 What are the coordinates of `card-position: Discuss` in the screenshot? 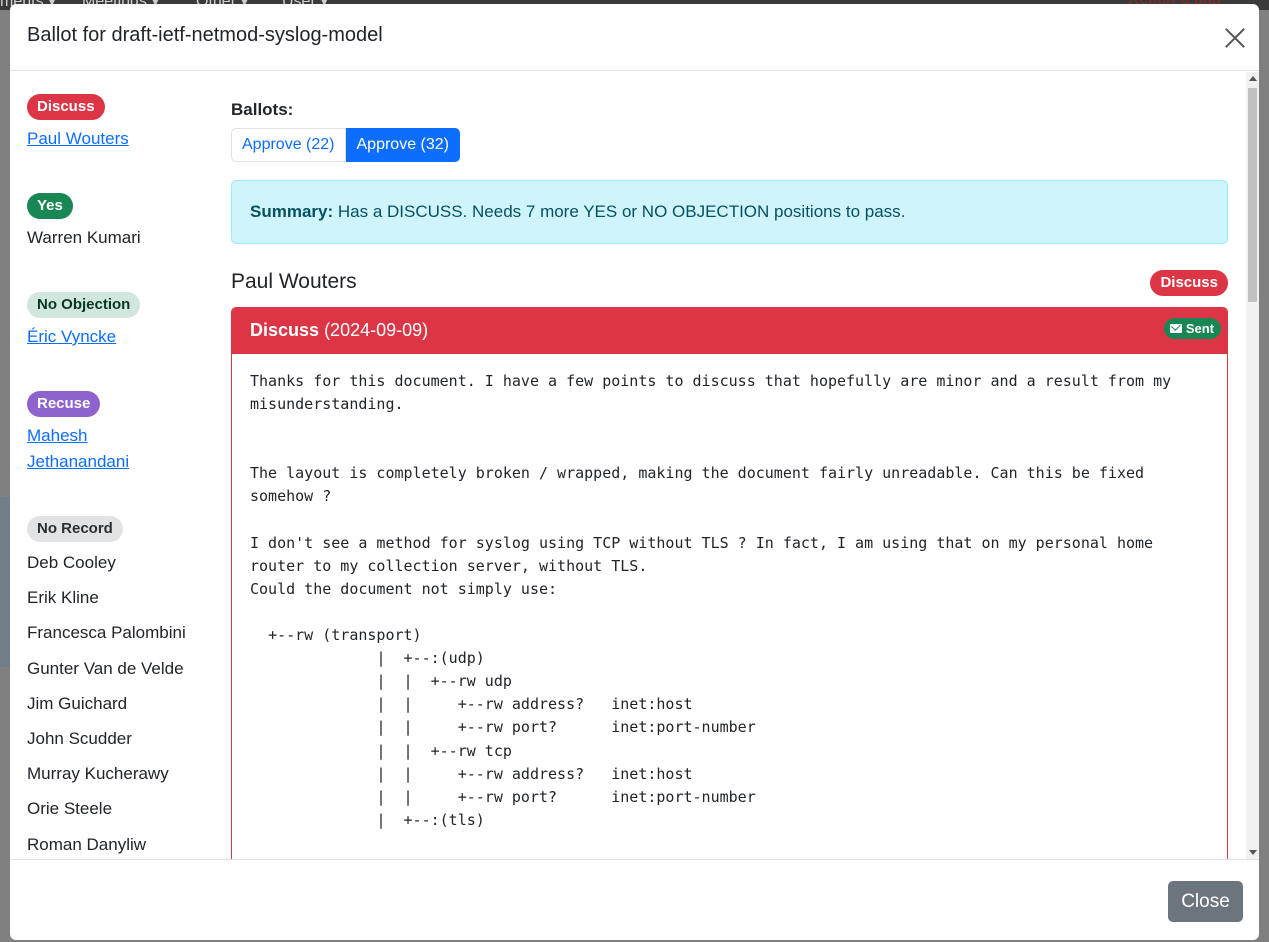 It's located at (285, 330).